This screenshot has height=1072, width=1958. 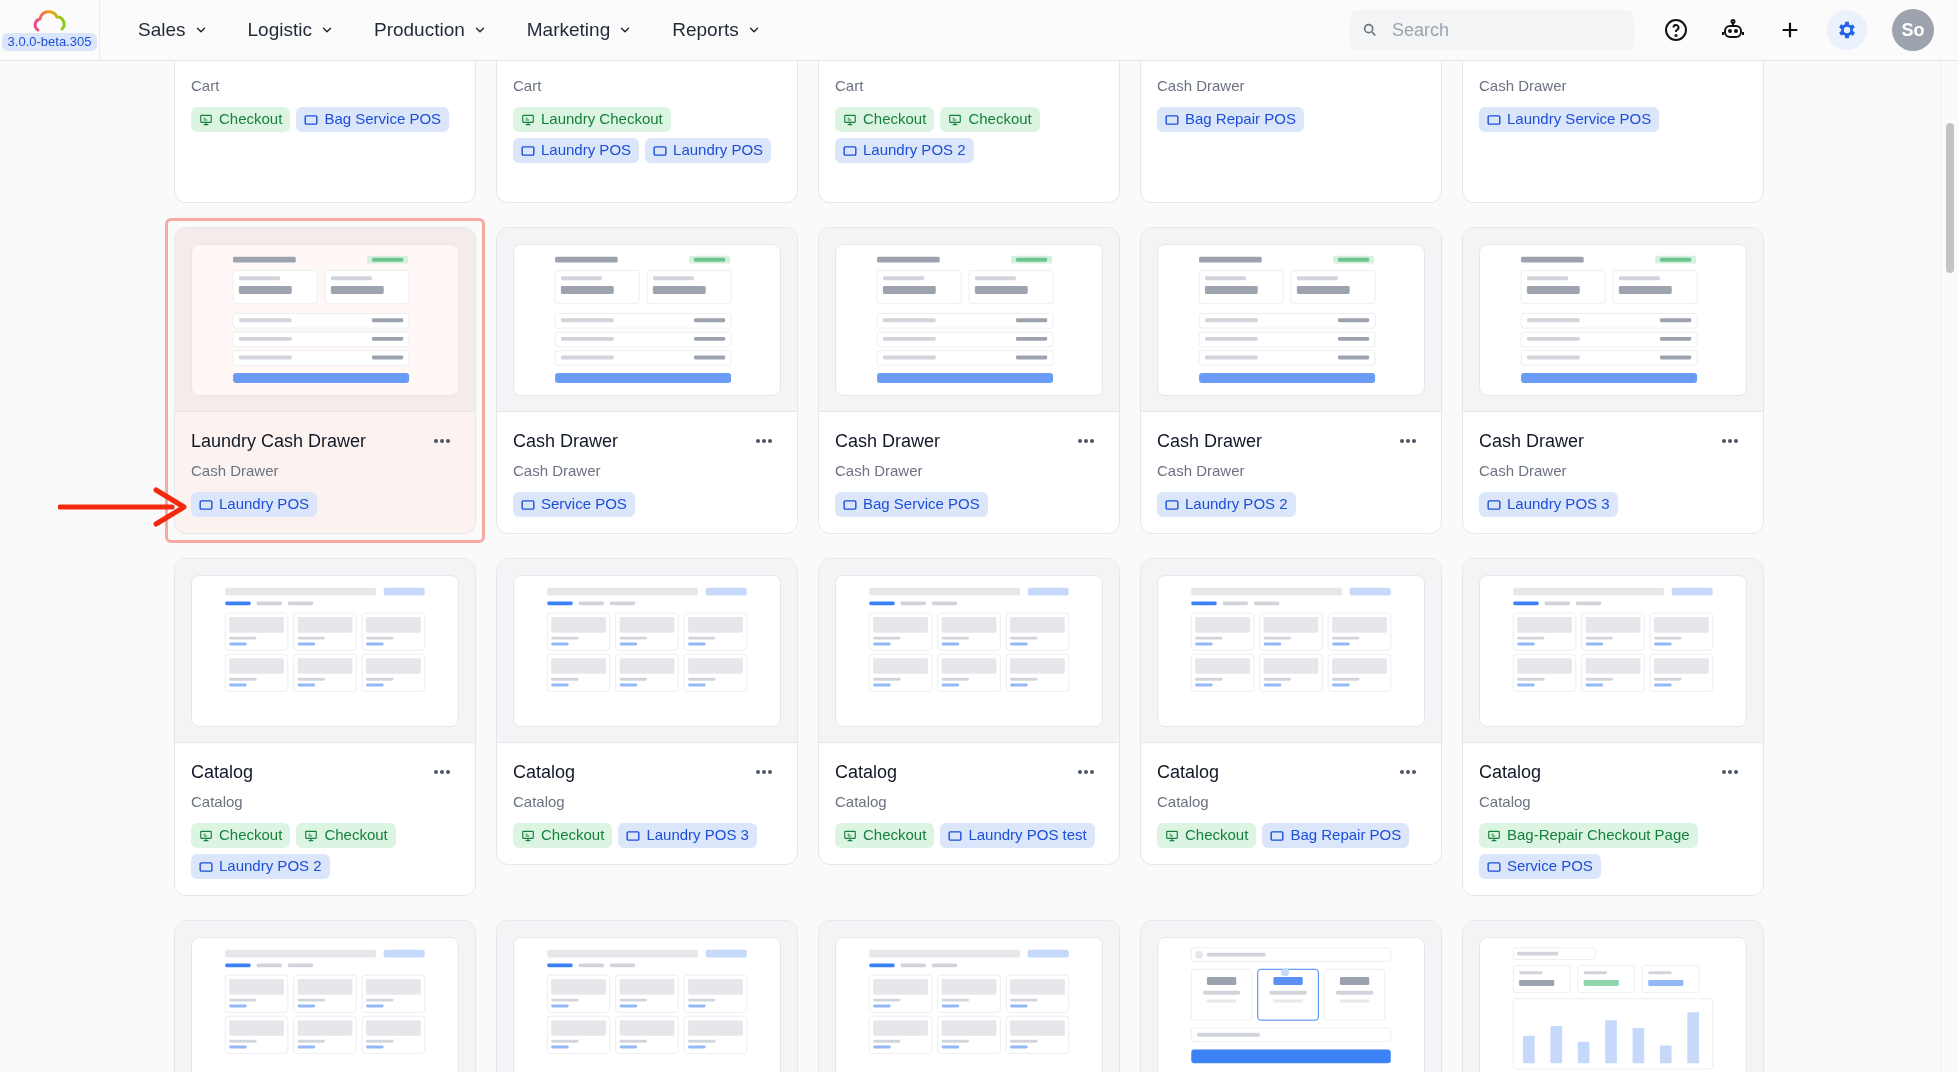 What do you see at coordinates (325, 727) in the screenshot?
I see `template-card: Catalog Catalog Checkout Checkout Laundry POS 2` at bounding box center [325, 727].